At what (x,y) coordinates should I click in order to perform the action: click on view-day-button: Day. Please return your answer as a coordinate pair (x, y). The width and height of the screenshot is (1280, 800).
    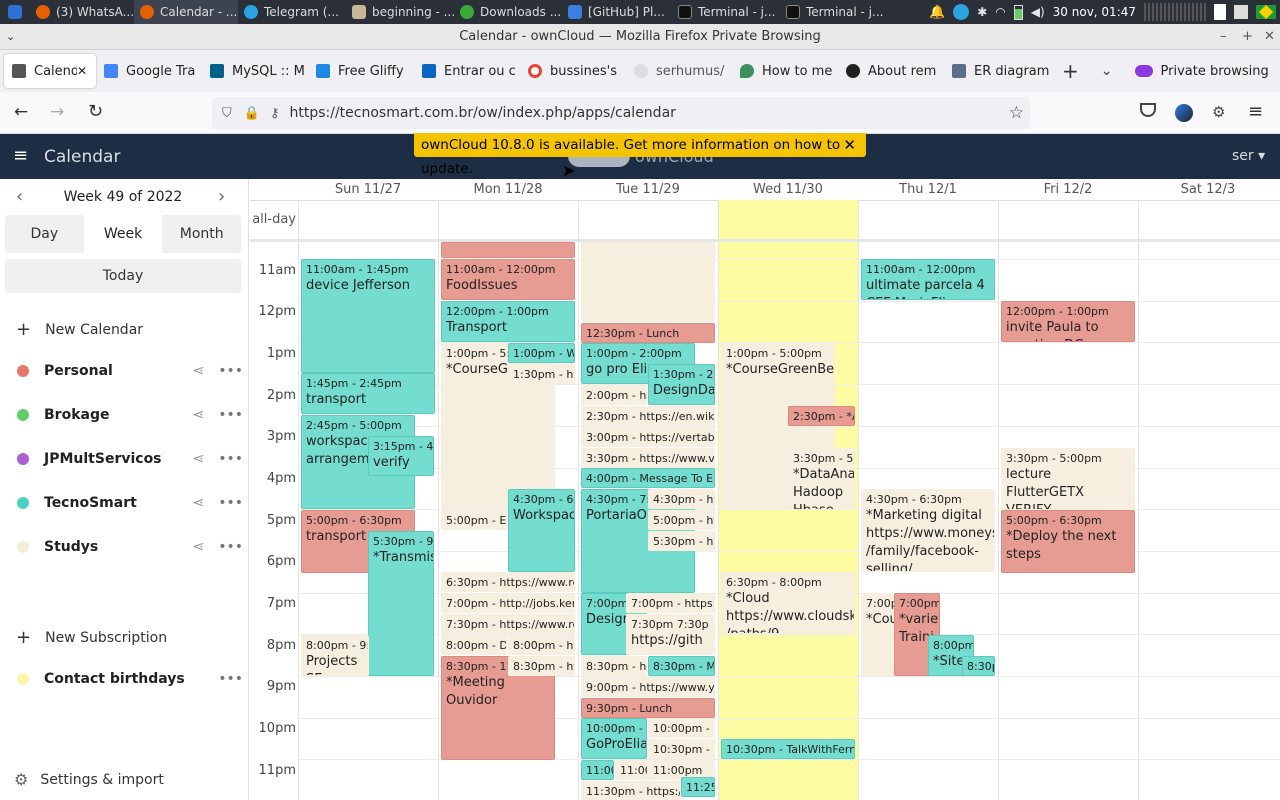
    Looking at the image, I should click on (44, 234).